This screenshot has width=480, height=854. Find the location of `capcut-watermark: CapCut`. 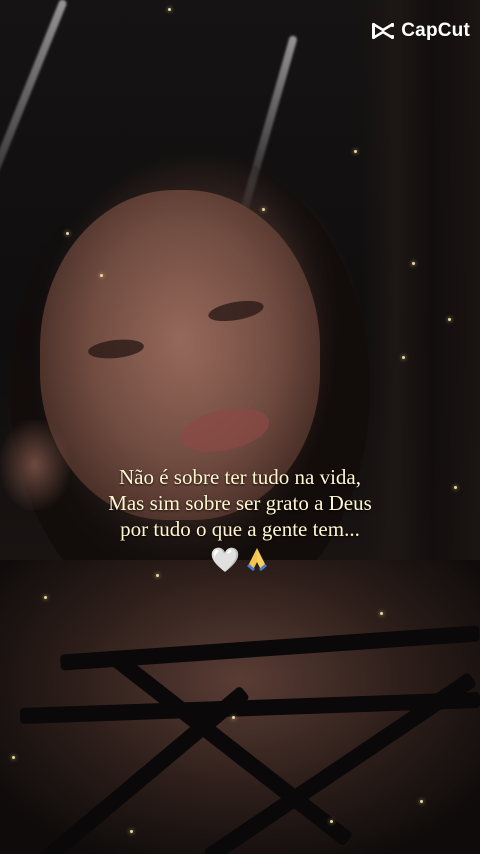

capcut-watermark: CapCut is located at coordinates (420, 31).